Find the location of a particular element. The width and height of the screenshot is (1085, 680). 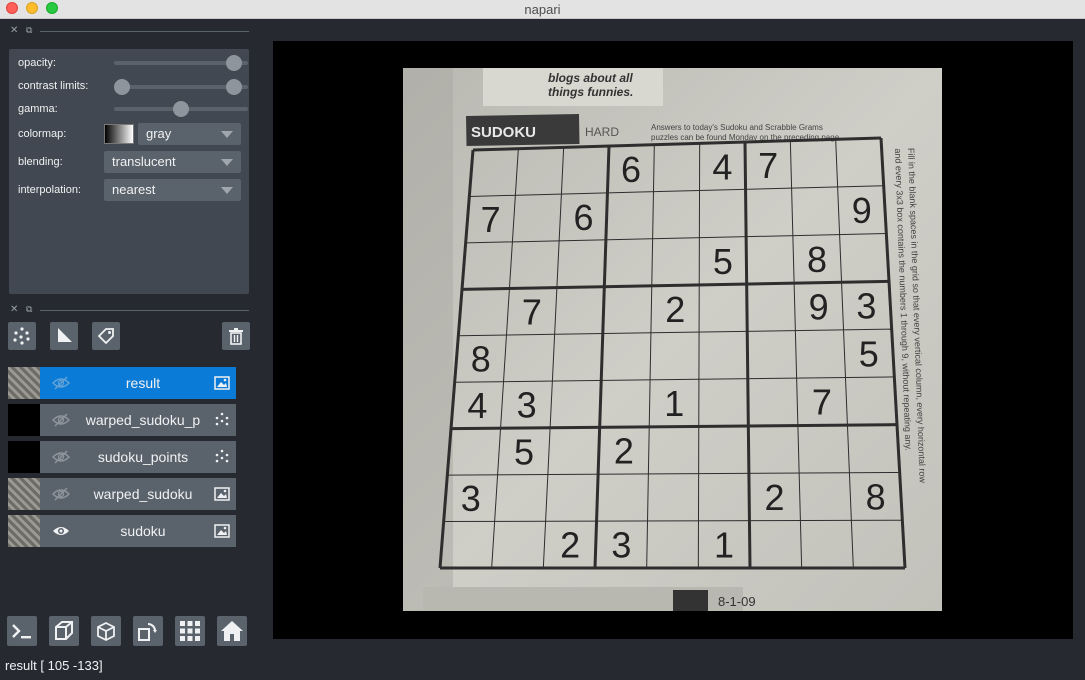

roll-axes-button is located at coordinates (106, 631).